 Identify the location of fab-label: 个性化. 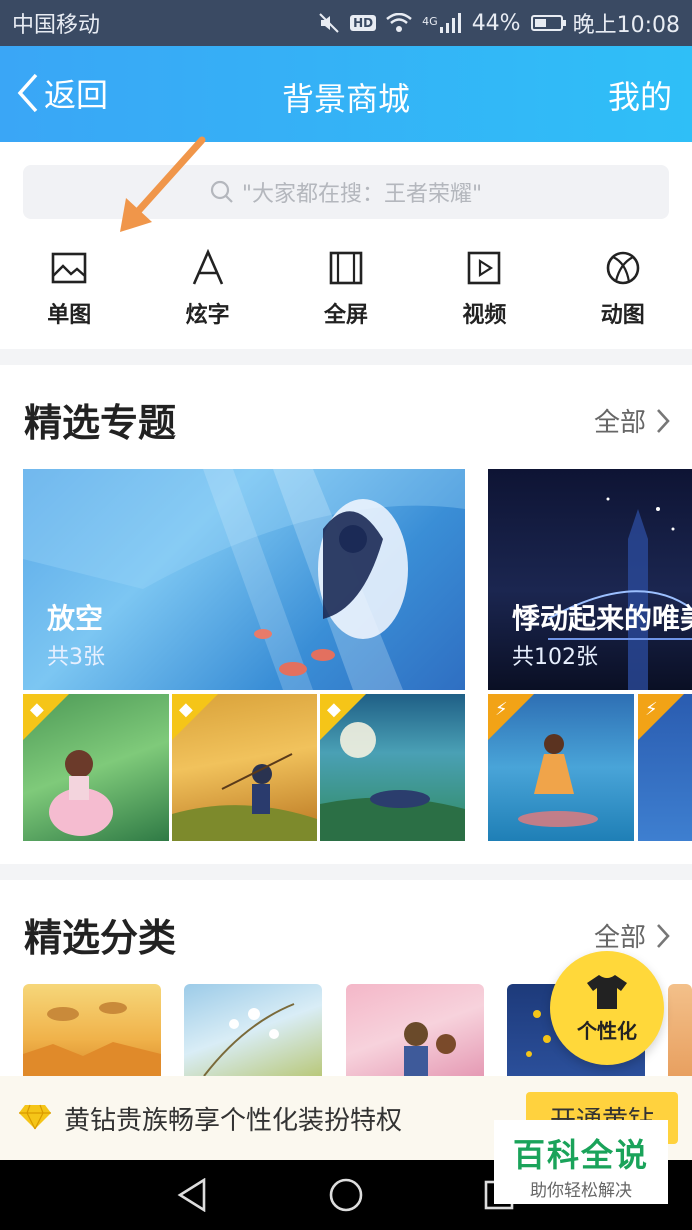
(607, 1030).